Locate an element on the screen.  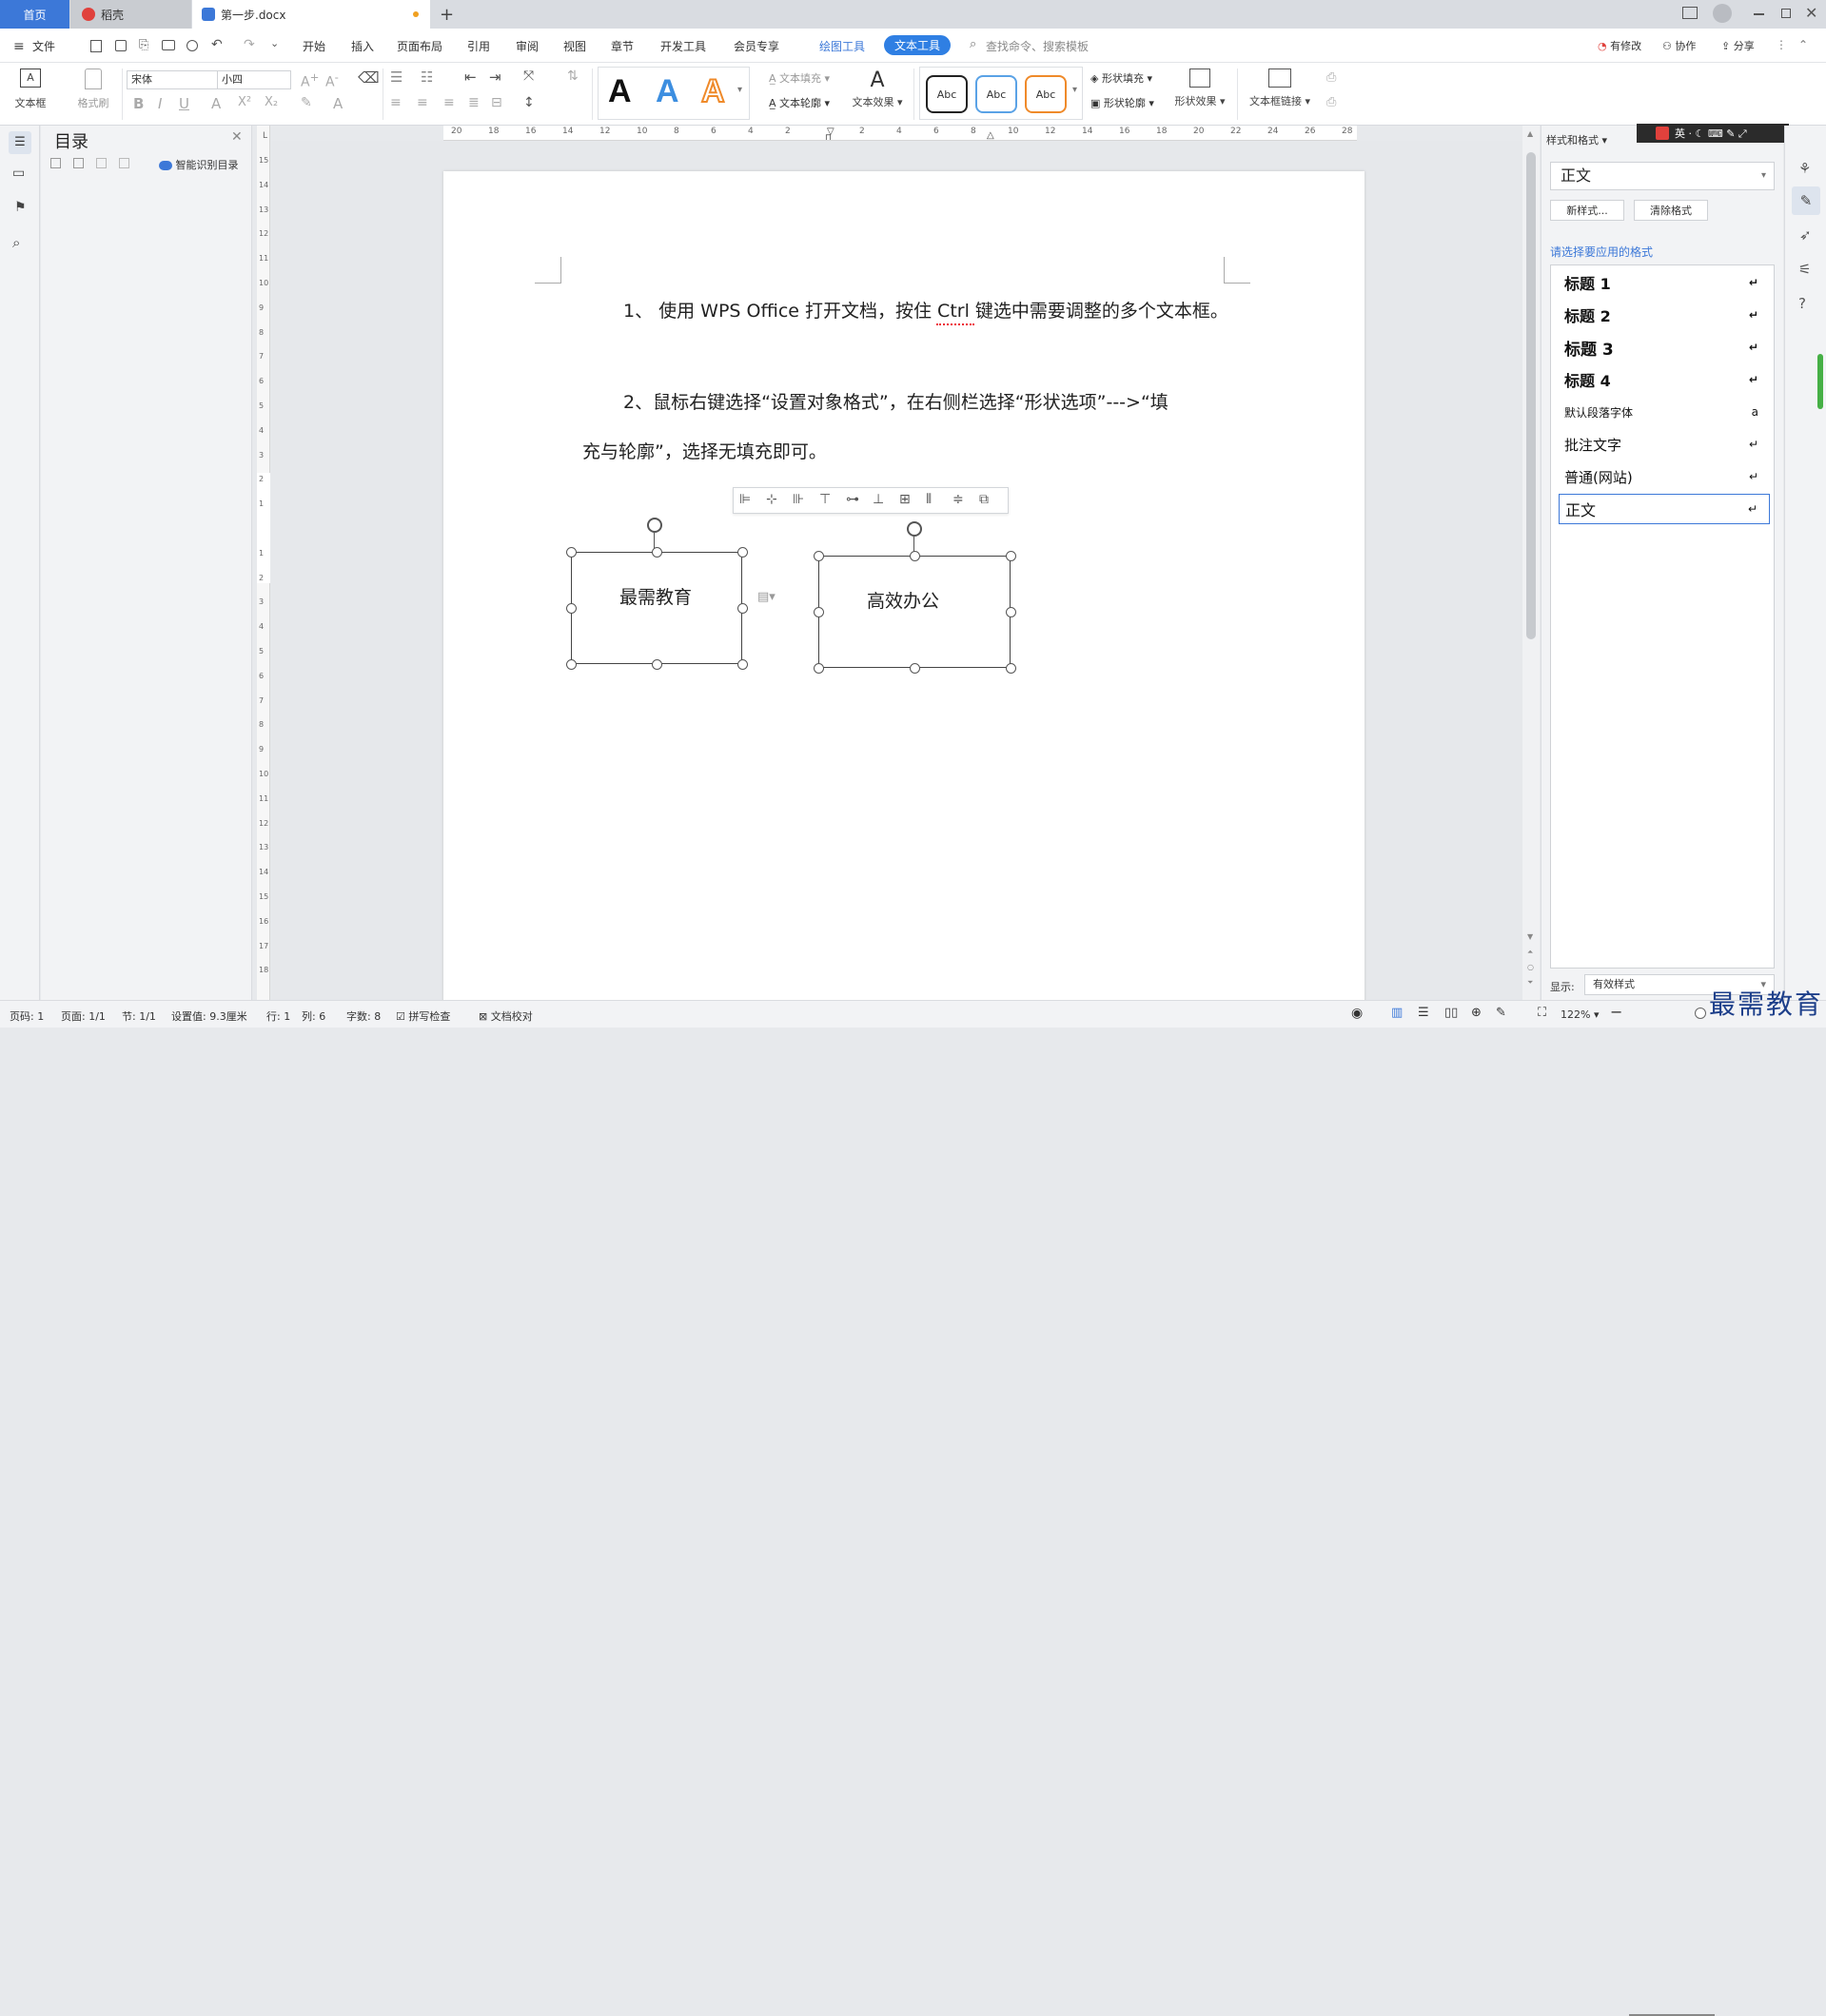
subscript-icon: X₂ is located at coordinates (271, 102).